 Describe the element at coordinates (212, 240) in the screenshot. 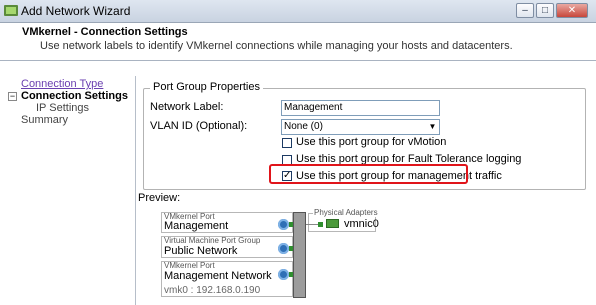

I see `port-group-caption: Virtual Machine Port Group` at that location.